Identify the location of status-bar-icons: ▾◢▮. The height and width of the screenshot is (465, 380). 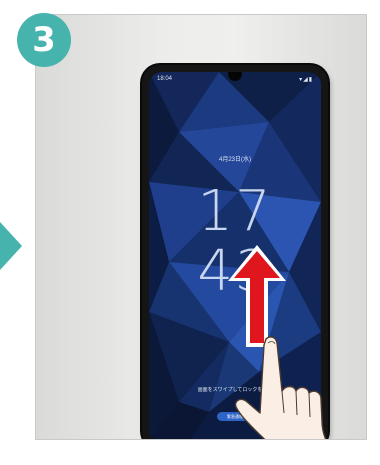
(306, 80).